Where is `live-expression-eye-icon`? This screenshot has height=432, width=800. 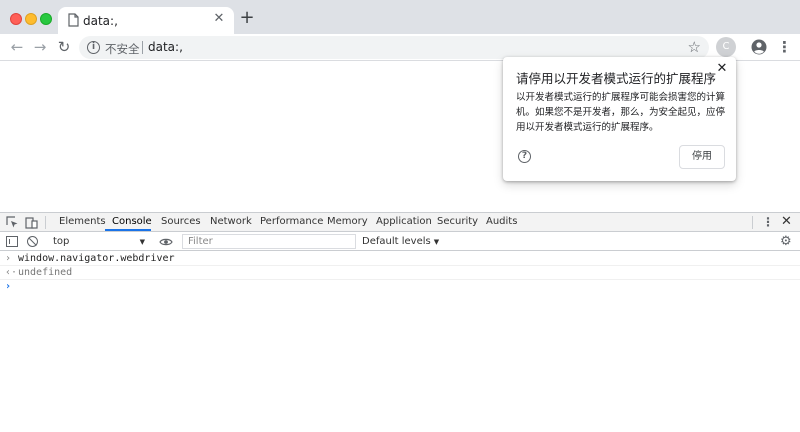
live-expression-eye-icon is located at coordinates (166, 242).